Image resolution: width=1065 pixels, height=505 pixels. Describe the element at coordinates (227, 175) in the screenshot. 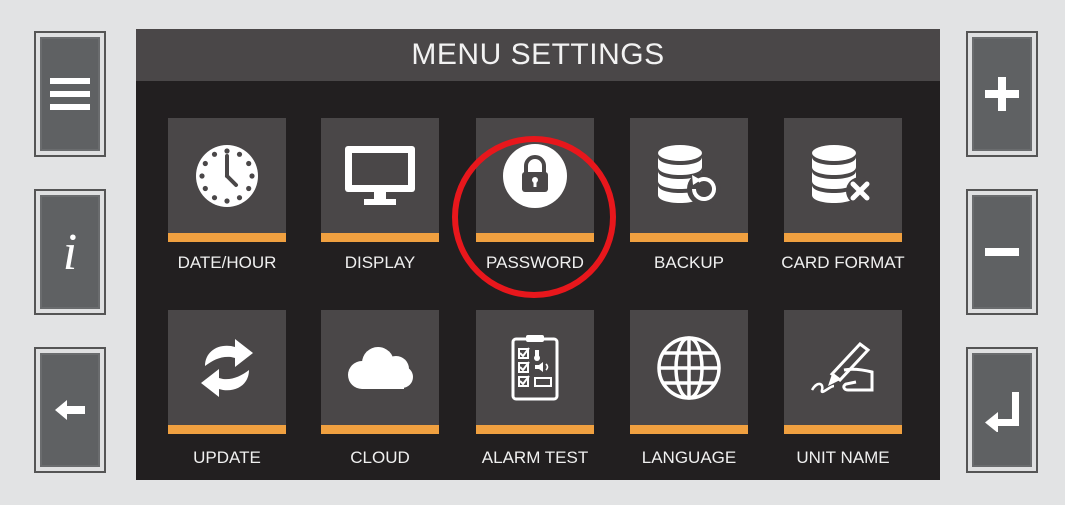

I see `clock-icon` at that location.